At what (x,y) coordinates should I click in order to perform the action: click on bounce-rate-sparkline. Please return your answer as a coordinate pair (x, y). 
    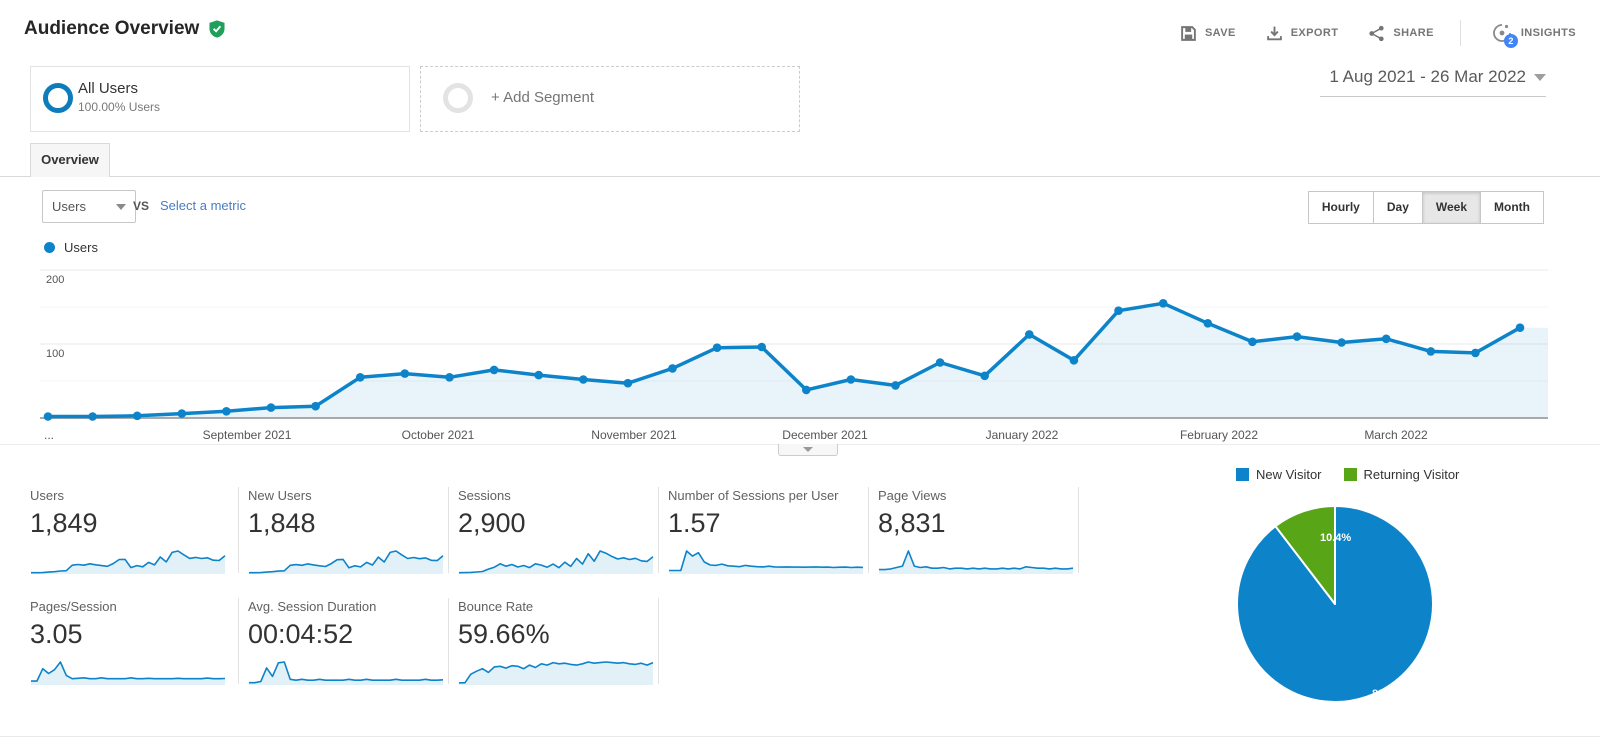
    Looking at the image, I should click on (556, 673).